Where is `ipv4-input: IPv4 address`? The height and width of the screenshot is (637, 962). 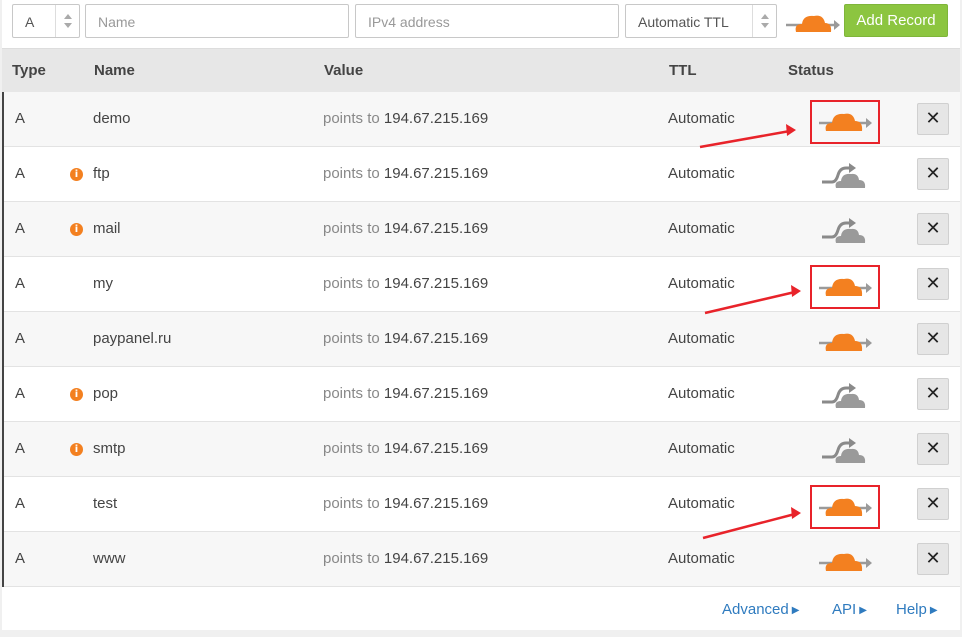
ipv4-input: IPv4 address is located at coordinates (487, 21).